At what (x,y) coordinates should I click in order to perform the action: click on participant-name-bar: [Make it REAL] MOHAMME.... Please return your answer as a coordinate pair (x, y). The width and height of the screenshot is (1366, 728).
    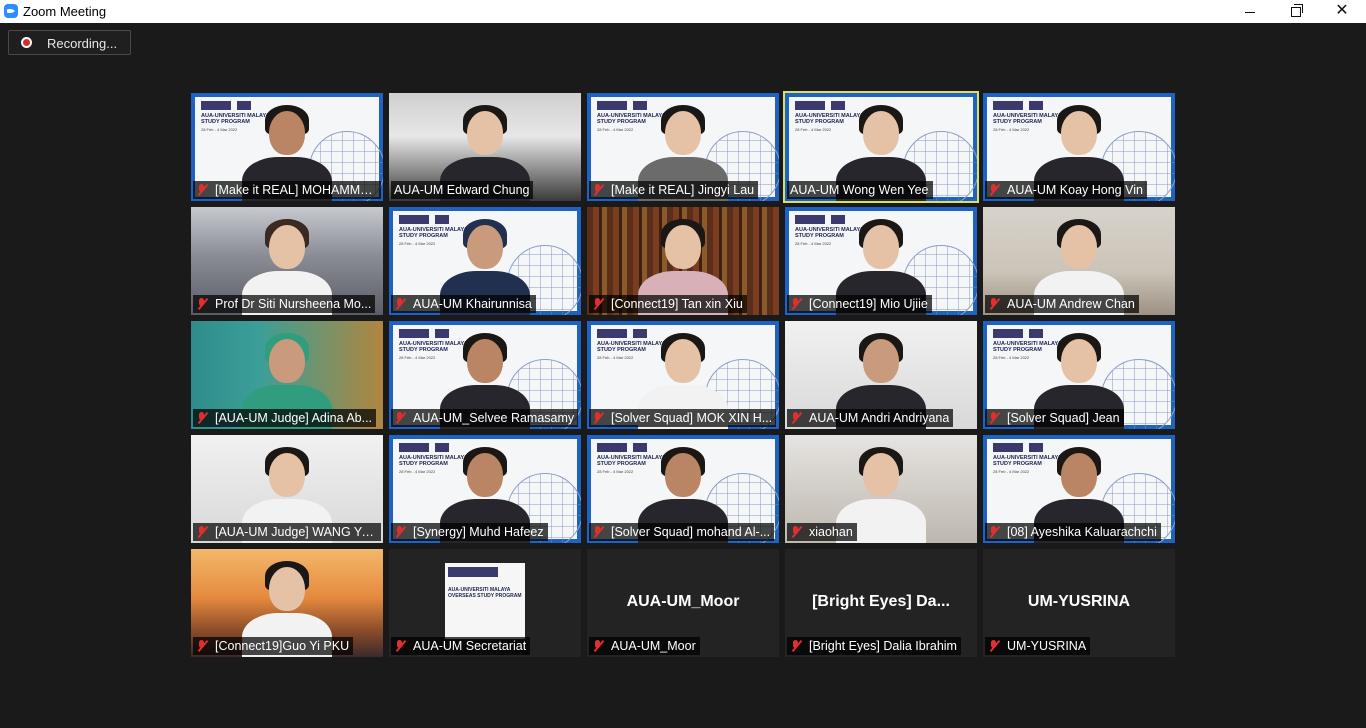
    Looking at the image, I should click on (287, 190).